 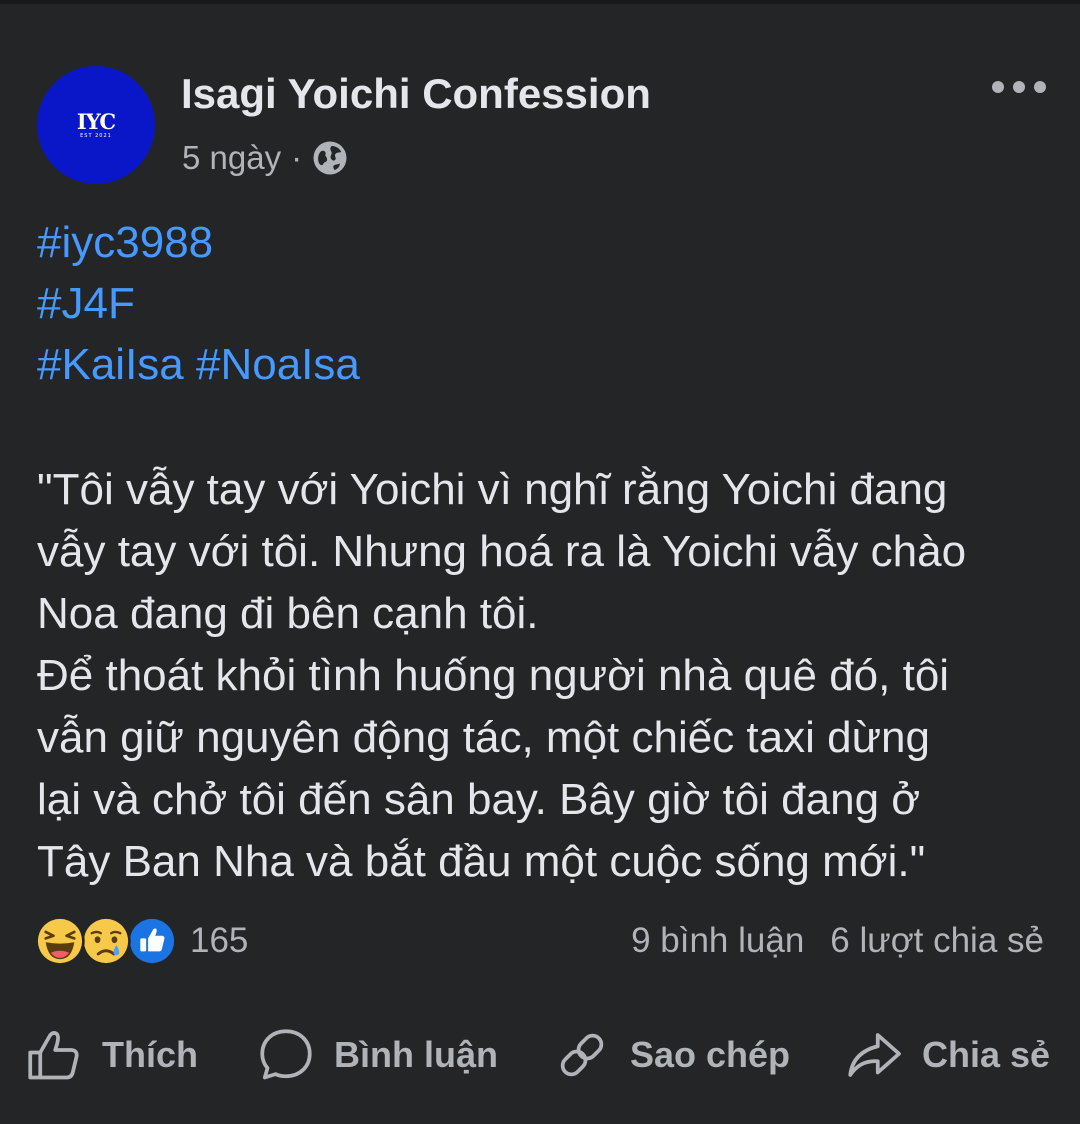 What do you see at coordinates (540, 1055) in the screenshot?
I see `action-bar: Thích Bình luận Sao chép Chia sẻ` at bounding box center [540, 1055].